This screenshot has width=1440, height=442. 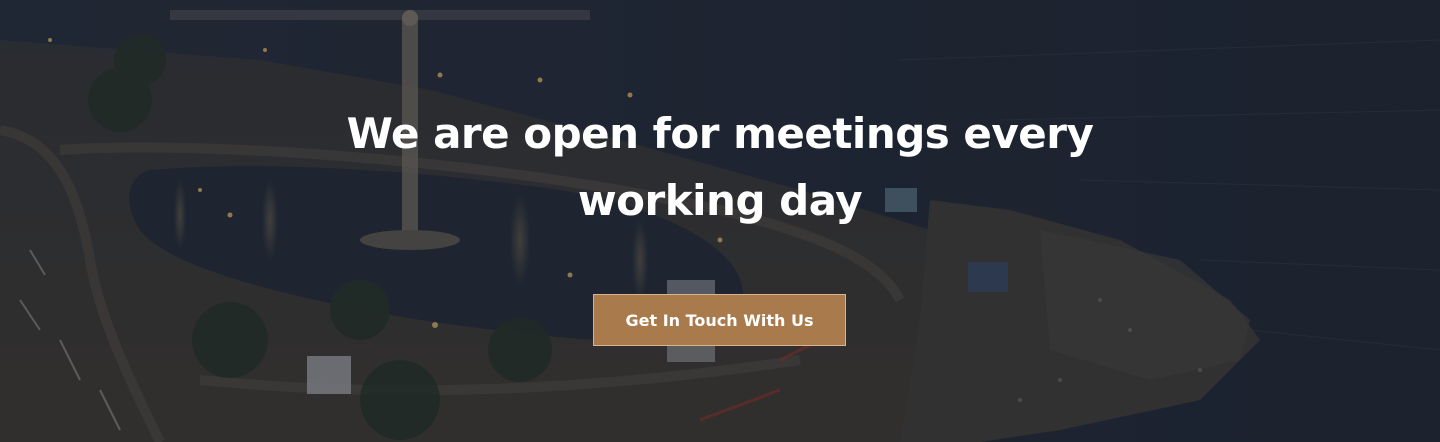 What do you see at coordinates (719, 320) in the screenshot?
I see `get-in-touch-button: Get In Touch With Us` at bounding box center [719, 320].